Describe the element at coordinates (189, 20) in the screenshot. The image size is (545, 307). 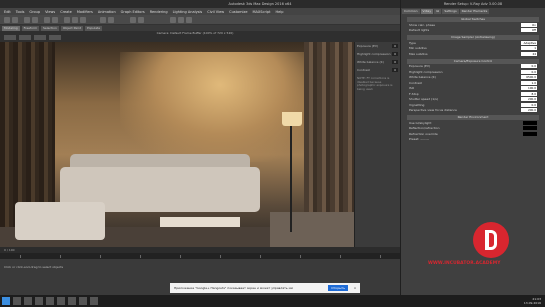
I see `render-icon` at that location.